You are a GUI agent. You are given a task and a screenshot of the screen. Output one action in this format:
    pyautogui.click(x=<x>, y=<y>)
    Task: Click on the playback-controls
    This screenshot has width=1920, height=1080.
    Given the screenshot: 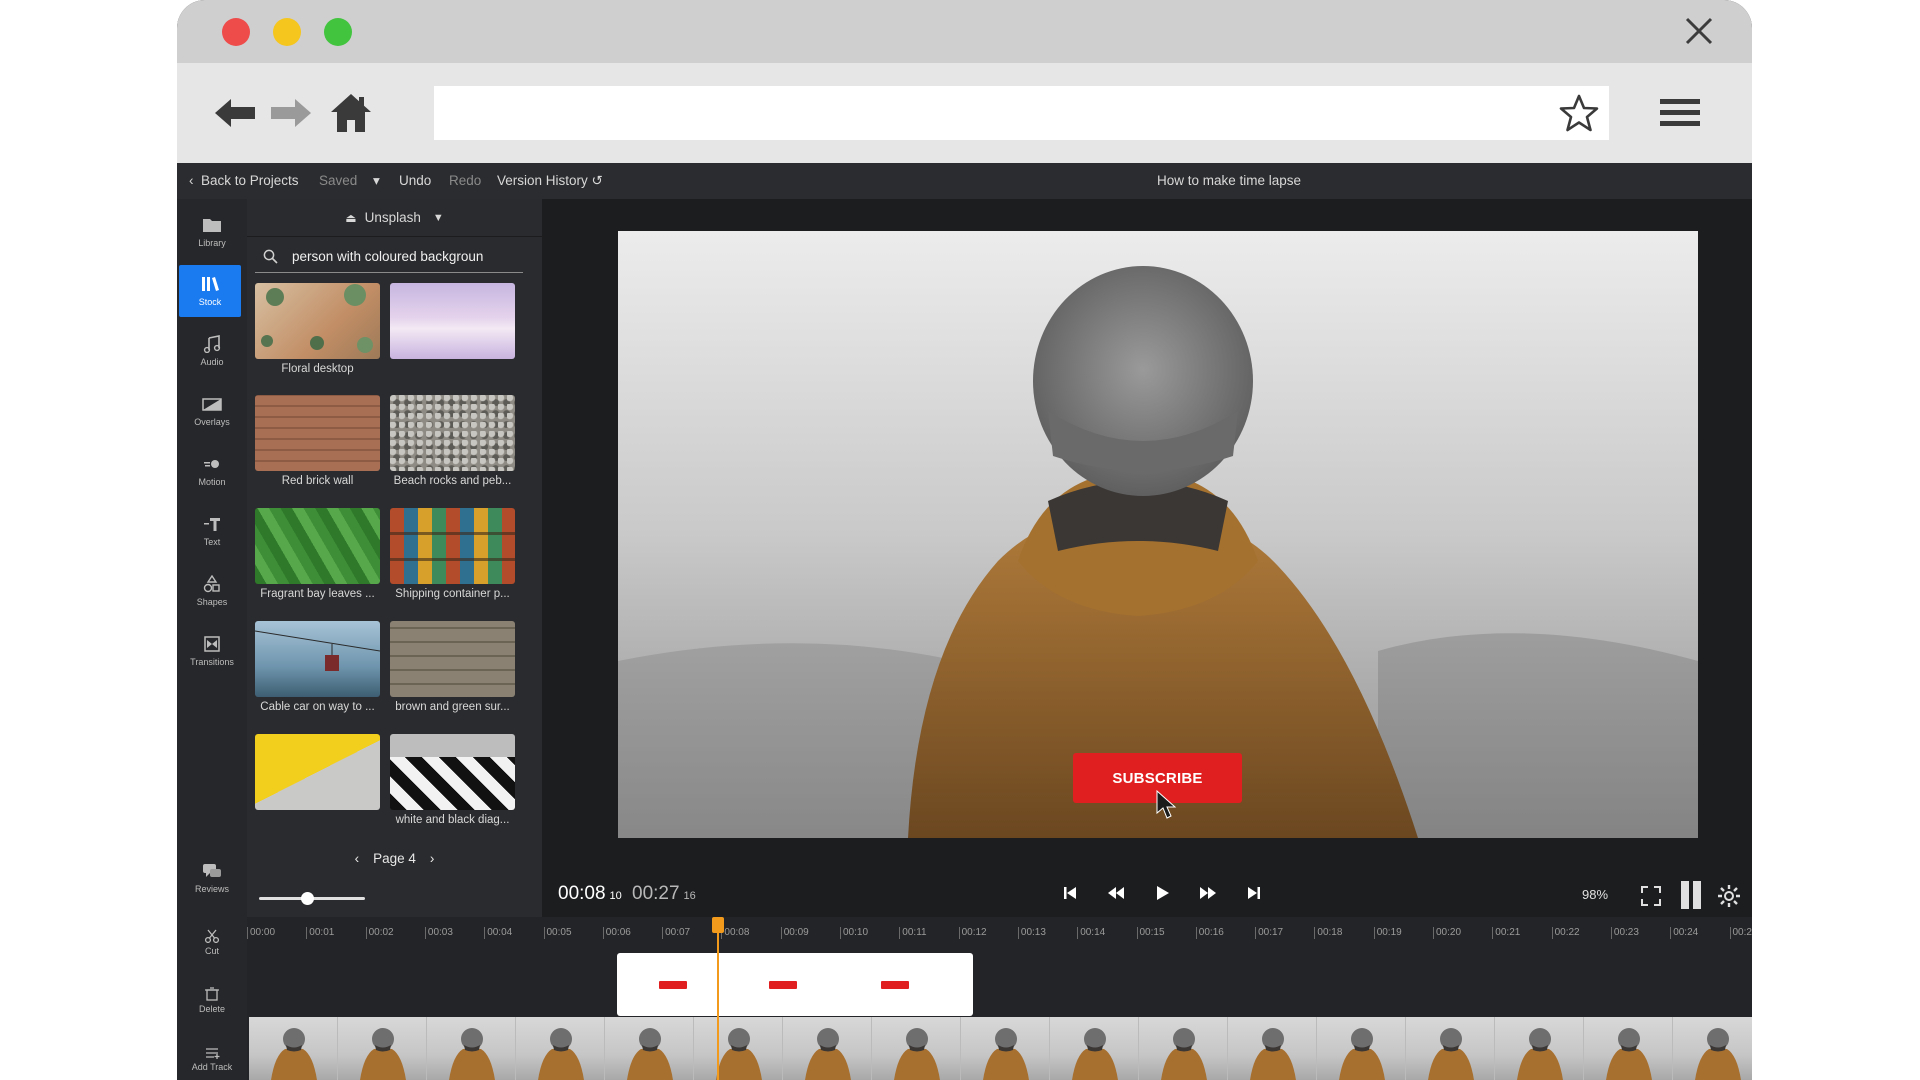 What is the action you would take?
    pyautogui.click(x=1162, y=893)
    